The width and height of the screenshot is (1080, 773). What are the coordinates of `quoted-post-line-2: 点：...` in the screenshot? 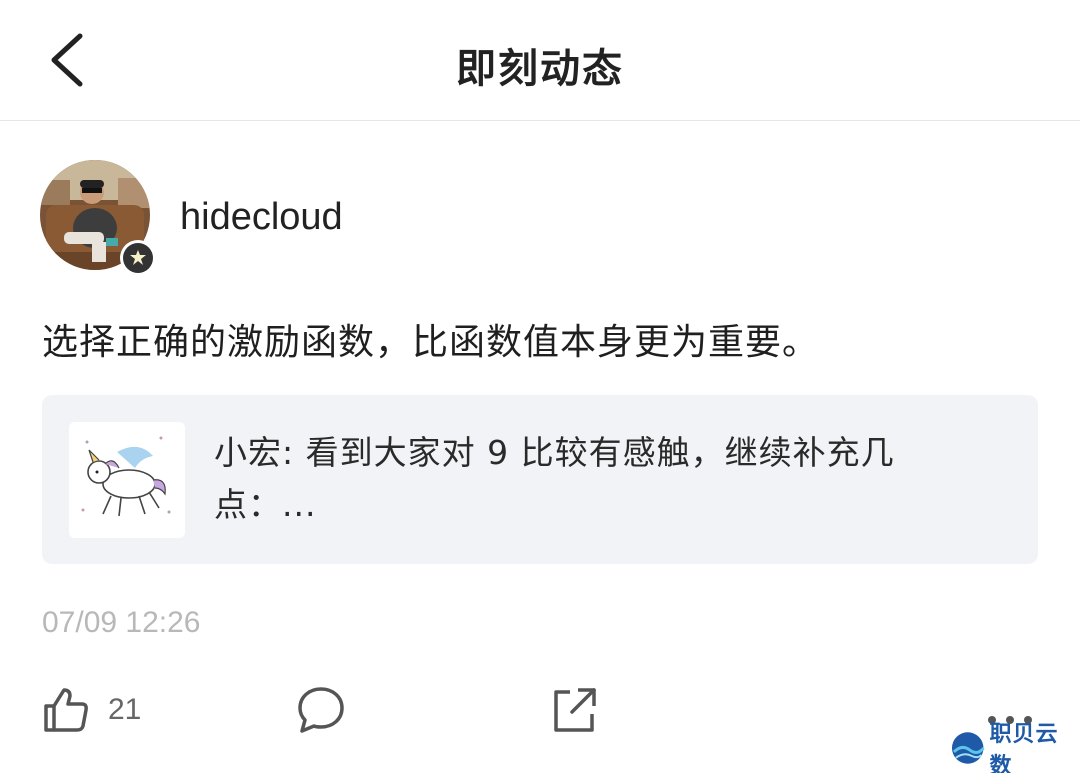 It's located at (265, 504).